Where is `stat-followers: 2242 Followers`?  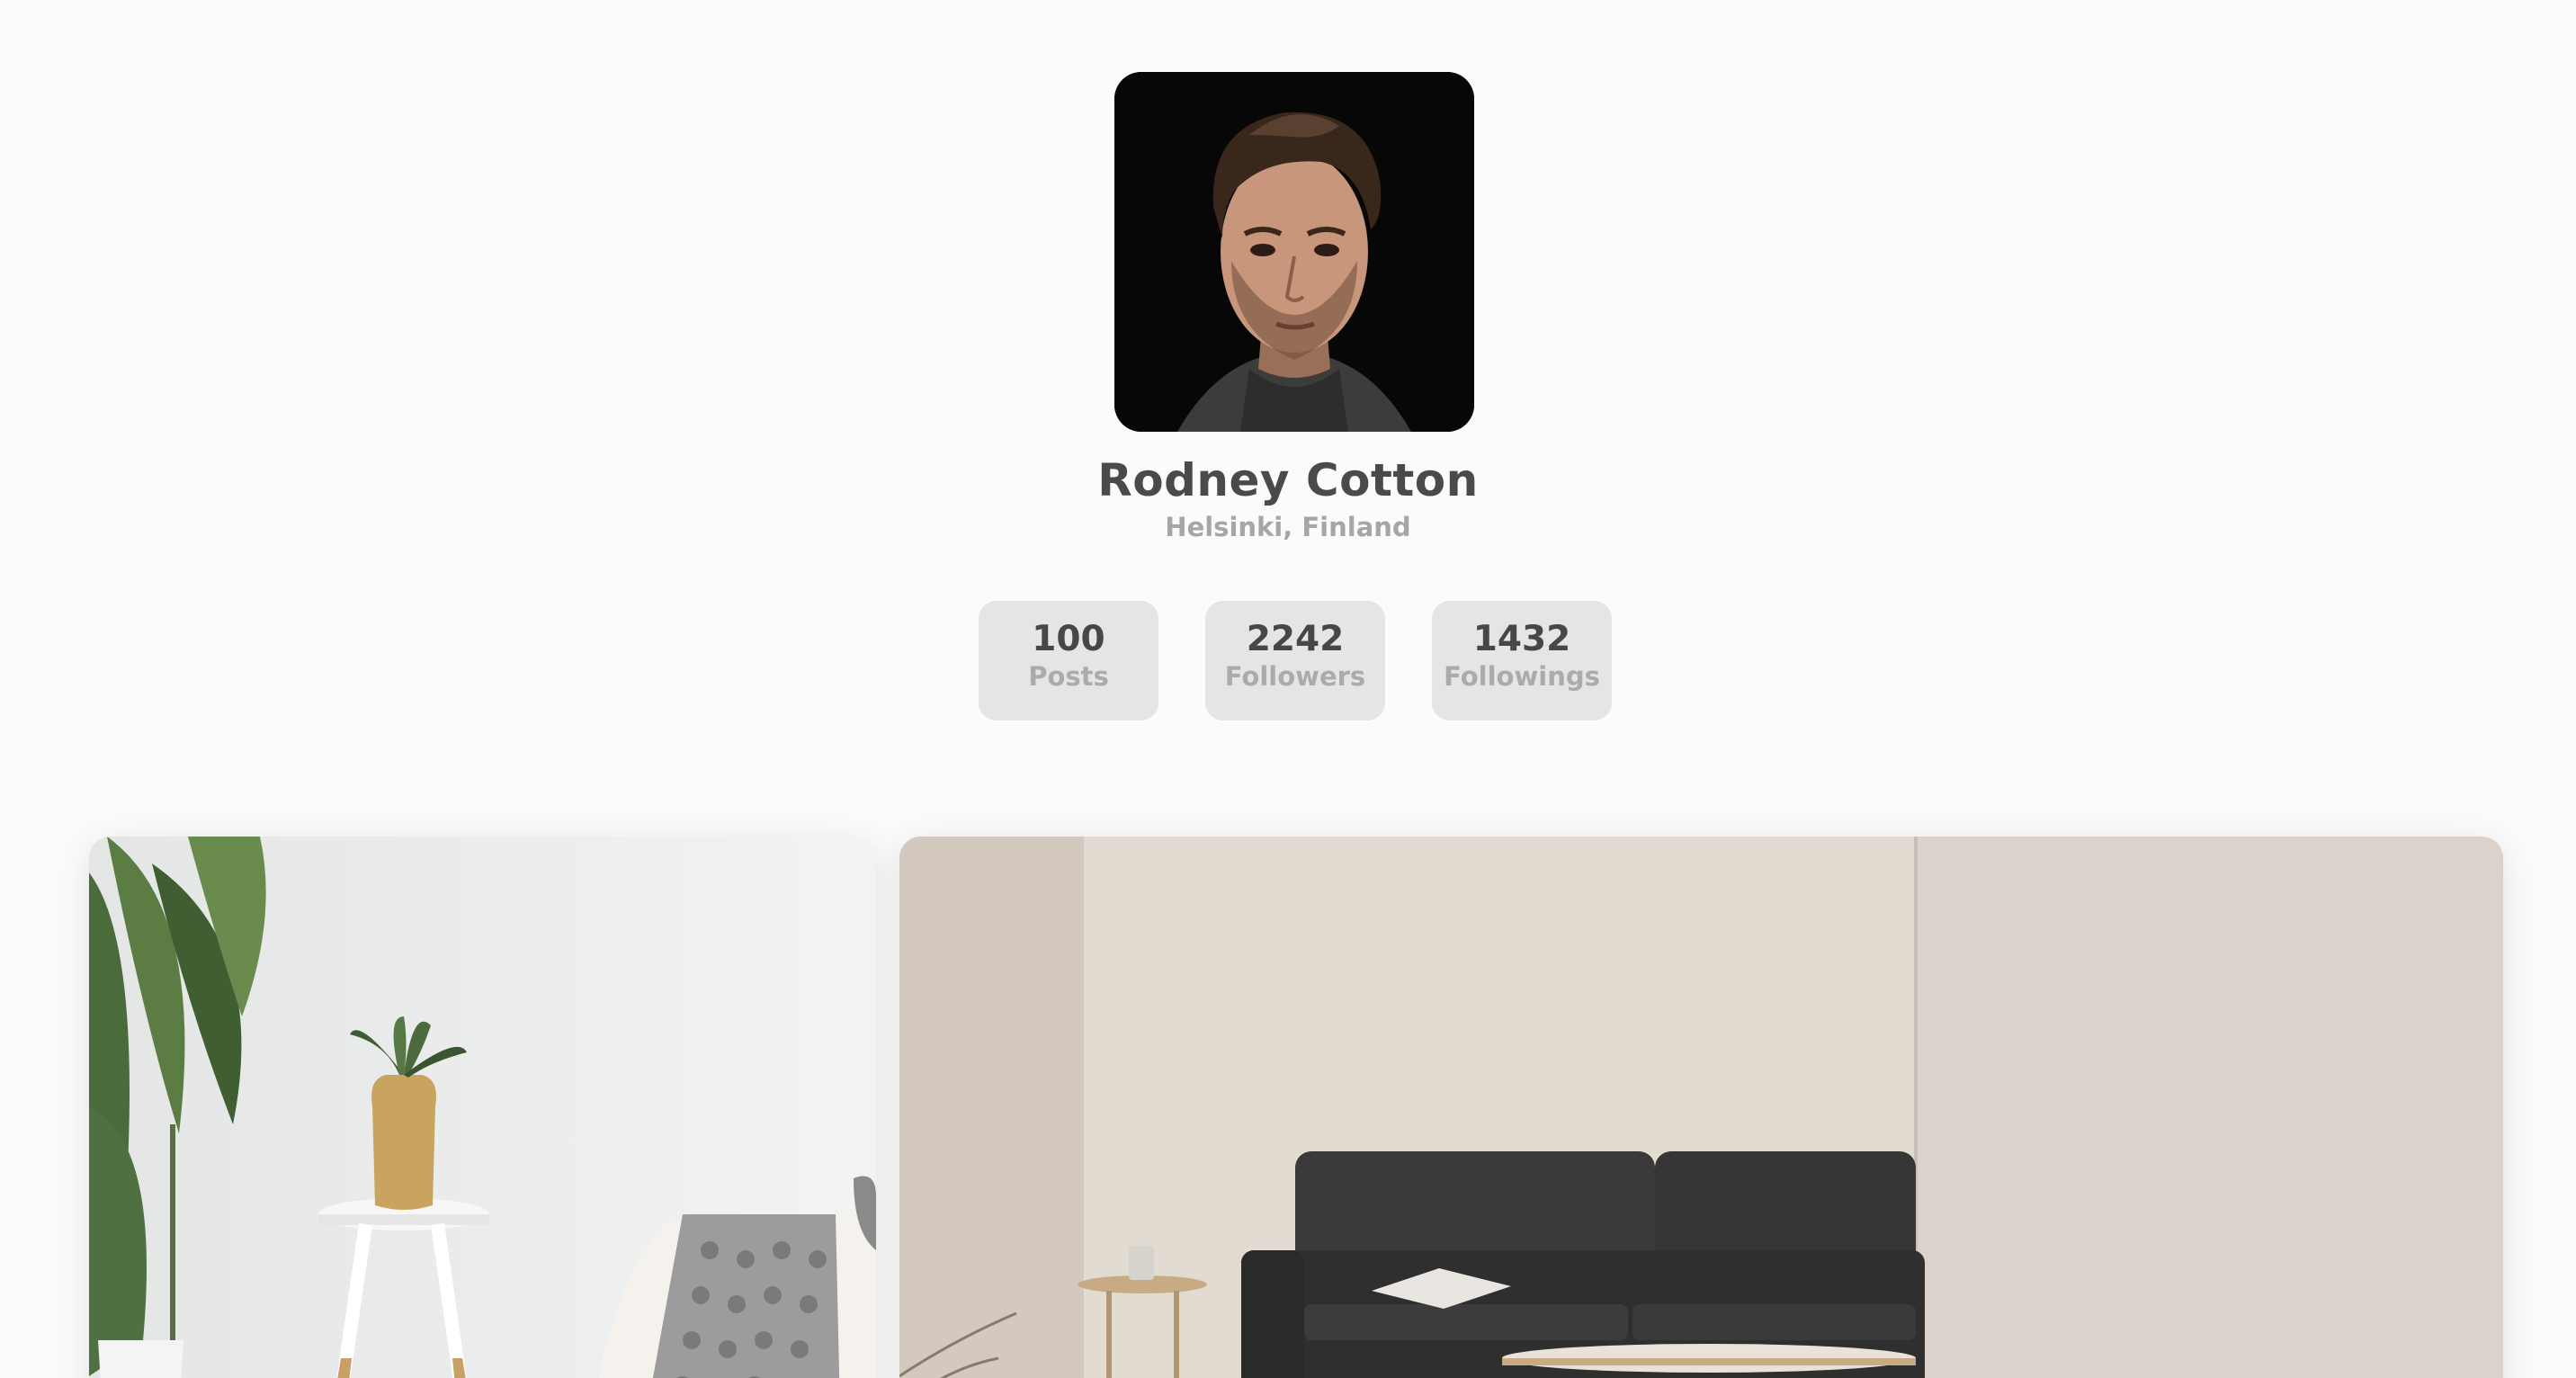
stat-followers: 2242 Followers is located at coordinates (1295, 660).